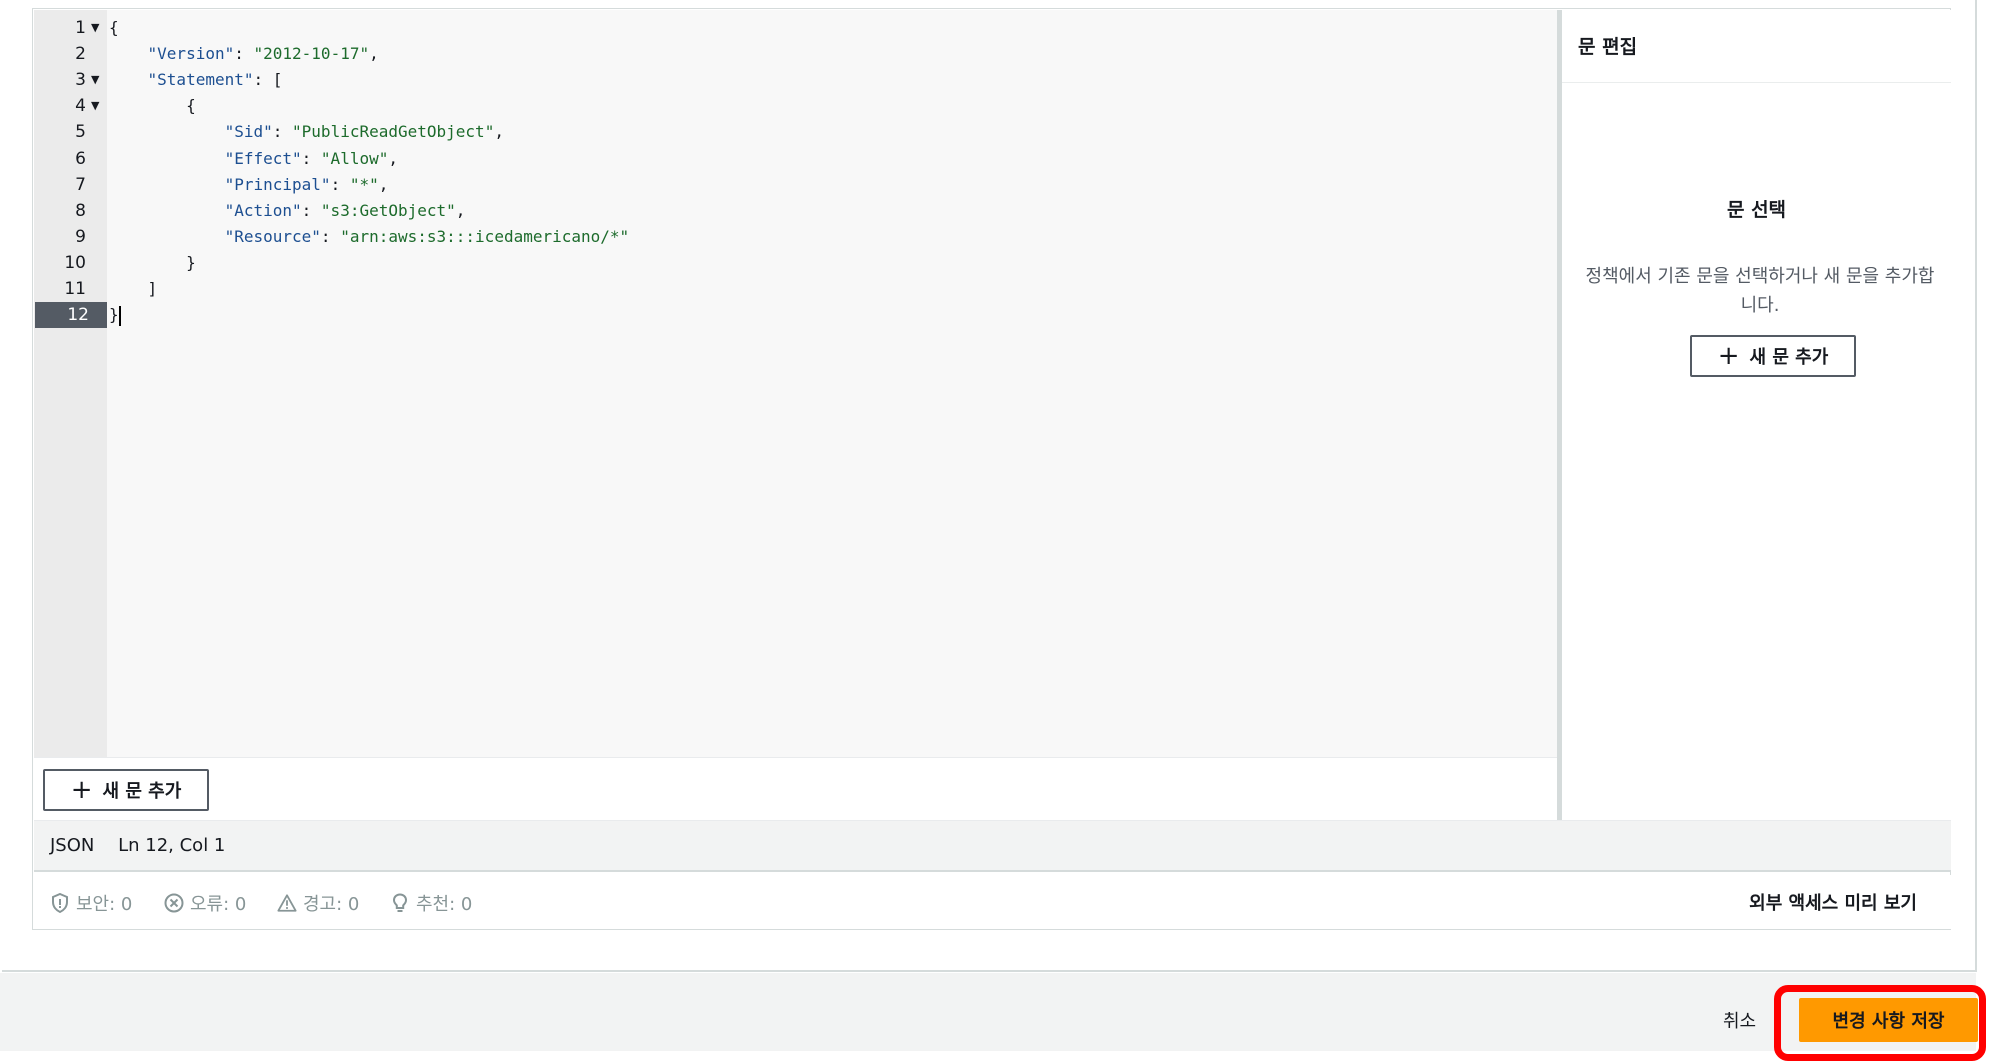 This screenshot has height=1063, width=2000. Describe the element at coordinates (142, 791) in the screenshot. I see `add-statement-label: 새 문 추가` at that location.